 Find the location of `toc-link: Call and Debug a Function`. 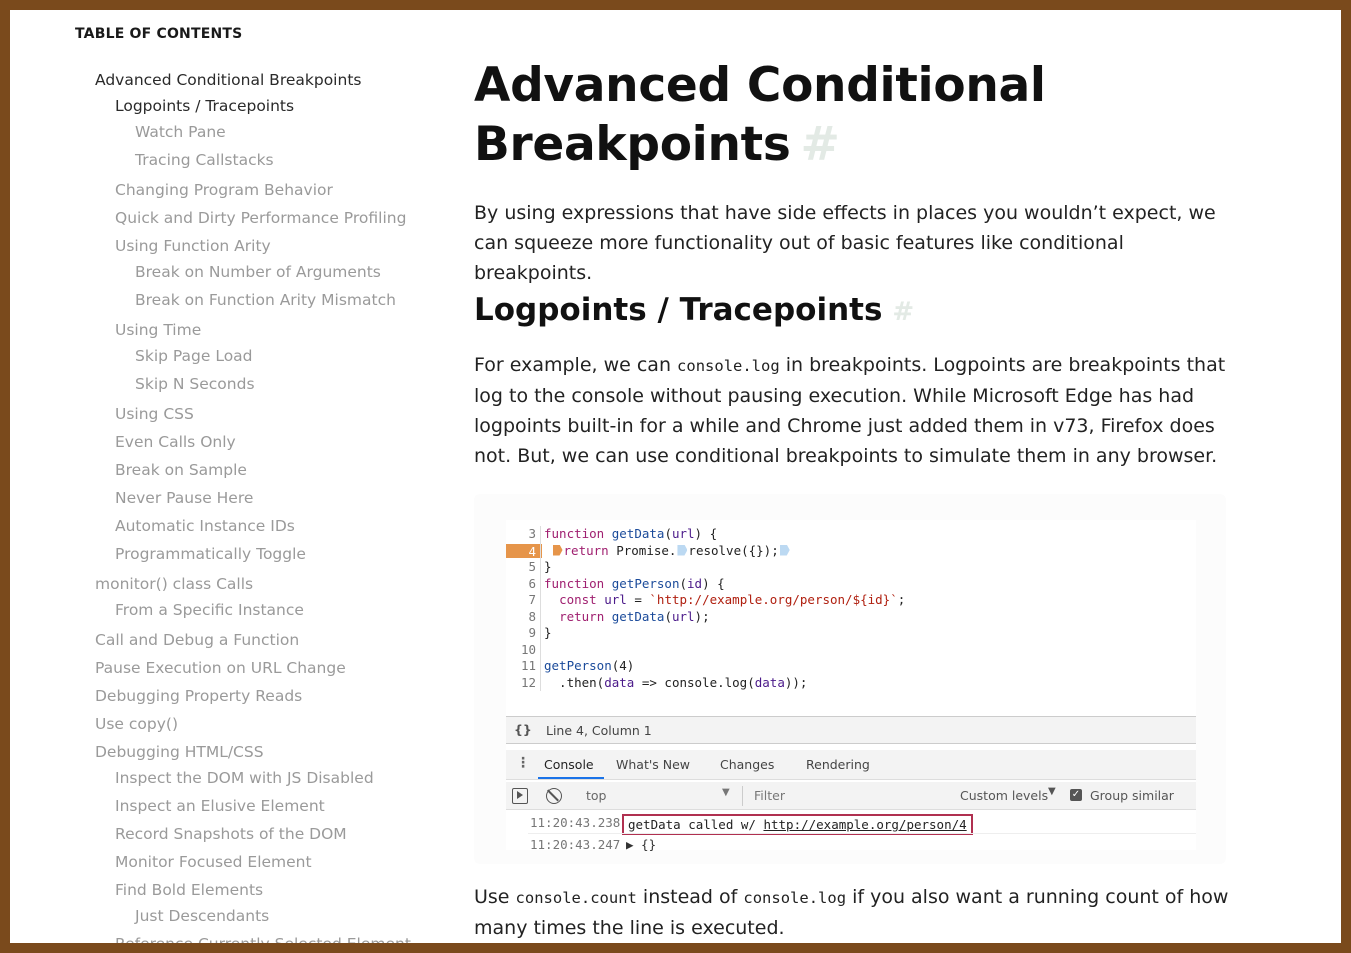

toc-link: Call and Debug a Function is located at coordinates (197, 640).